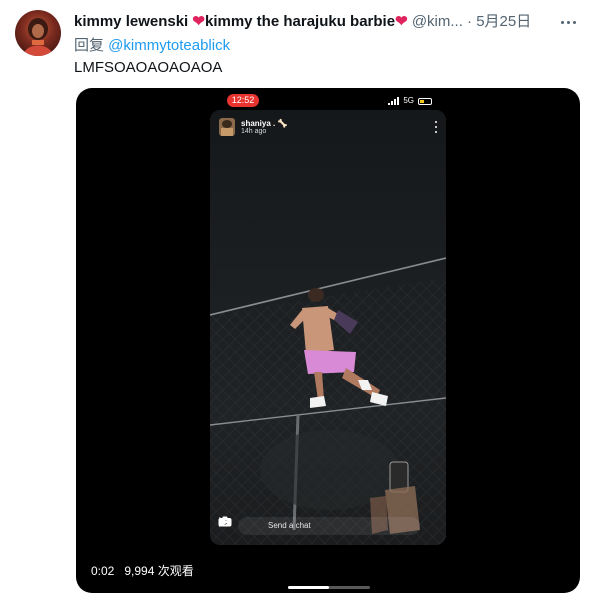  What do you see at coordinates (227, 127) in the screenshot?
I see `story-avatar` at bounding box center [227, 127].